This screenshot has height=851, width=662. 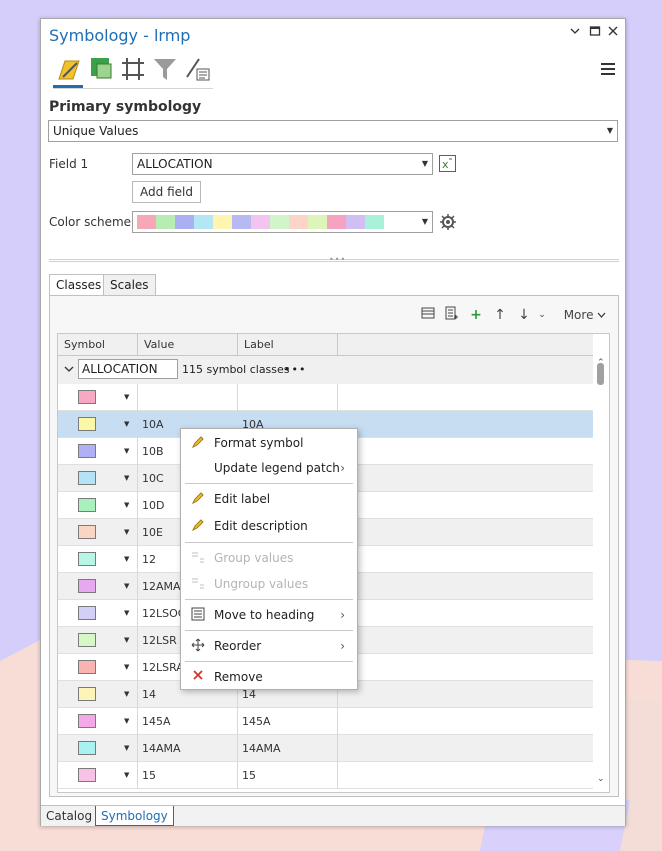 I want to click on more-move-chevron-icon: ⌄, so click(x=542, y=315).